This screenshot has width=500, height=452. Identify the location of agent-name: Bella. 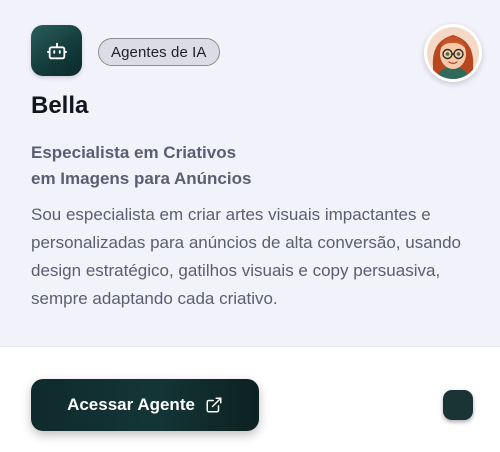
(60, 105).